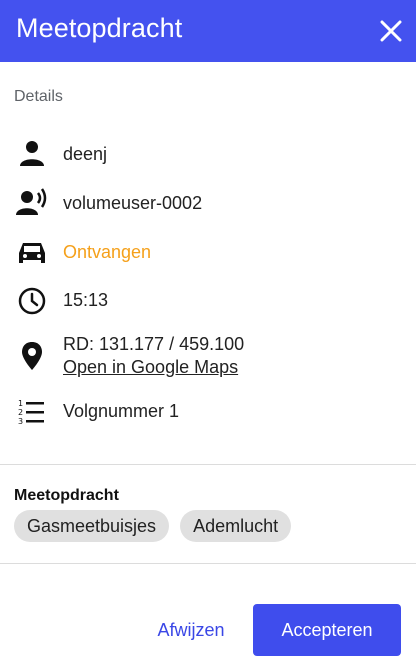  Describe the element at coordinates (327, 630) in the screenshot. I see `accept-button: Accepteren` at that location.